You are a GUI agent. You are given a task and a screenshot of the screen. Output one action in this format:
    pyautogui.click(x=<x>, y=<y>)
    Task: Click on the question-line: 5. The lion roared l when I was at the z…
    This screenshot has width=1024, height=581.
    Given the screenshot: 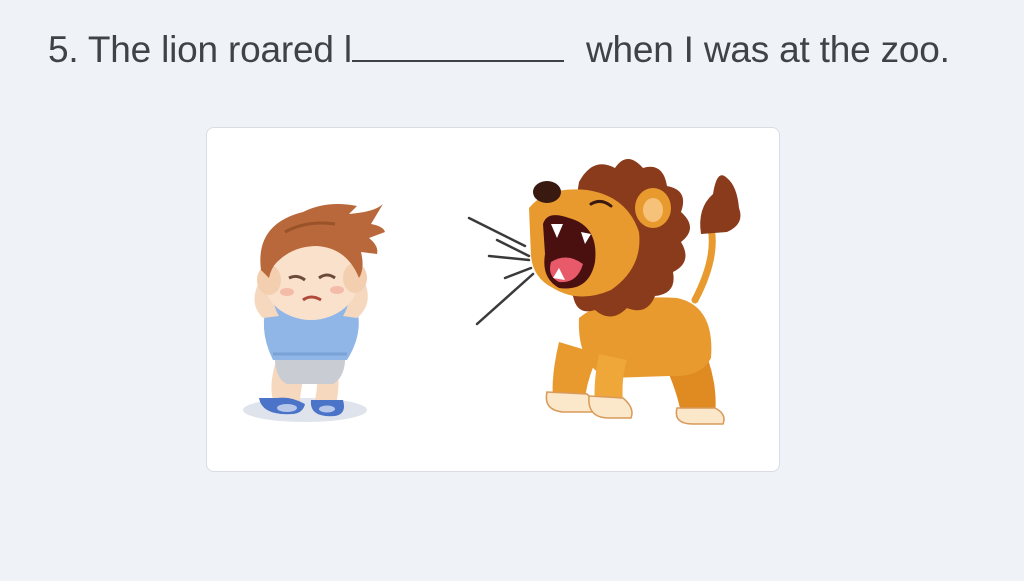 What is the action you would take?
    pyautogui.click(x=499, y=49)
    